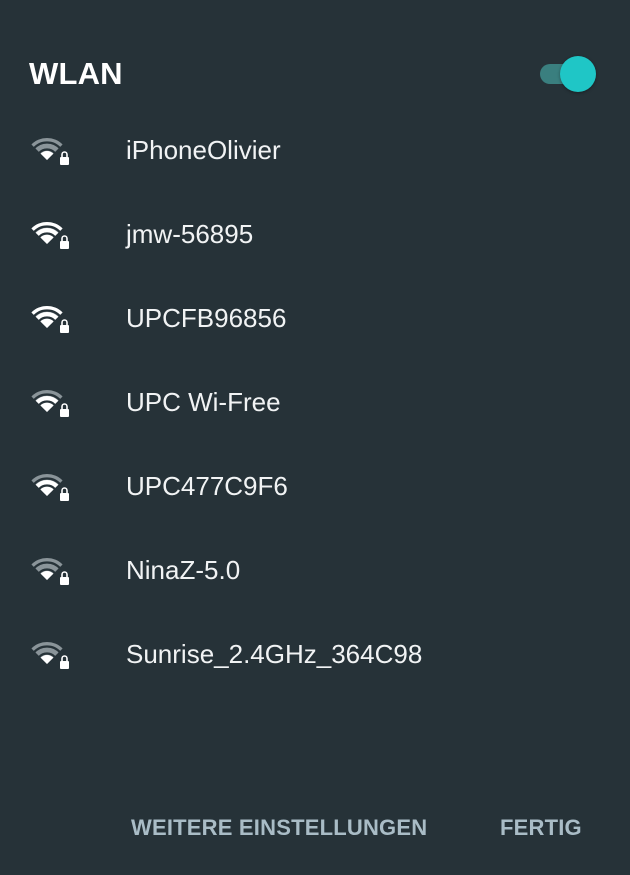 This screenshot has height=875, width=630. What do you see at coordinates (203, 402) in the screenshot?
I see `network-name: UPC Wi-Free` at bounding box center [203, 402].